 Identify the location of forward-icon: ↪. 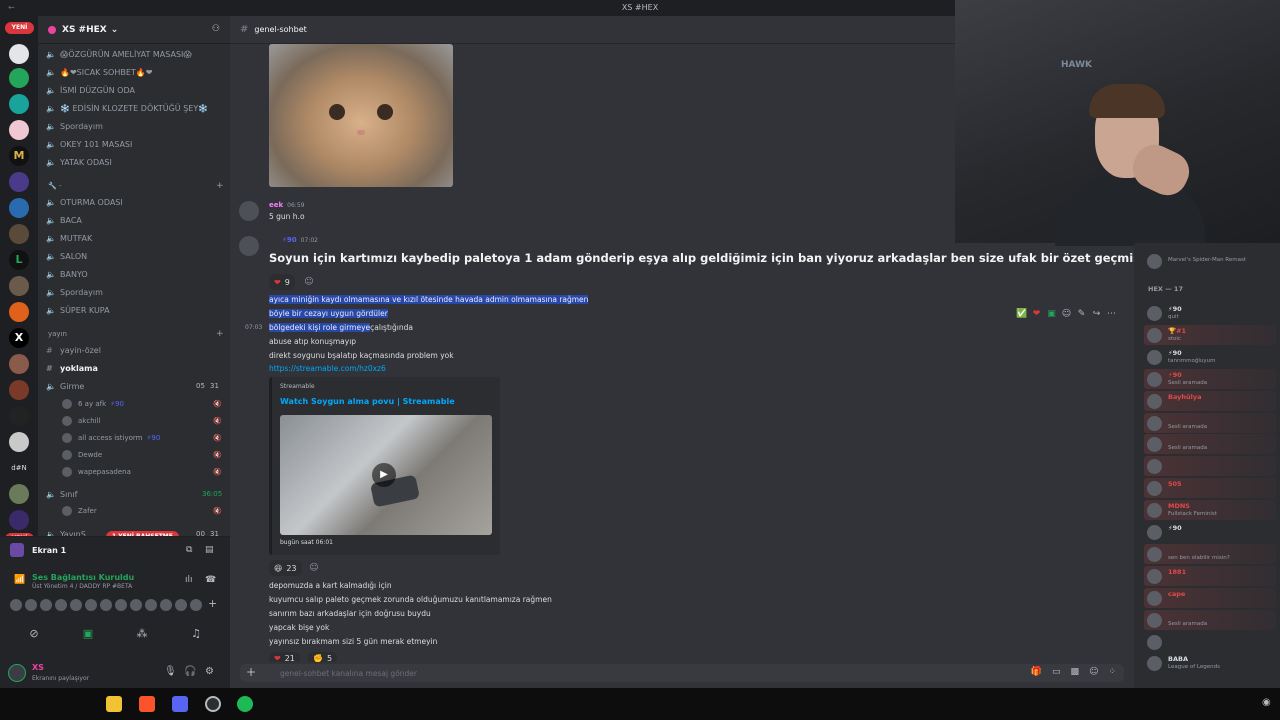
(1096, 314).